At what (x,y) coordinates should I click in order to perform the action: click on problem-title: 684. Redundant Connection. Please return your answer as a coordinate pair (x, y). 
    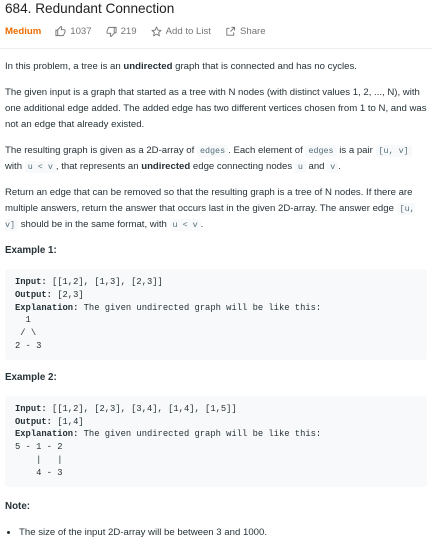
    Looking at the image, I should click on (90, 8).